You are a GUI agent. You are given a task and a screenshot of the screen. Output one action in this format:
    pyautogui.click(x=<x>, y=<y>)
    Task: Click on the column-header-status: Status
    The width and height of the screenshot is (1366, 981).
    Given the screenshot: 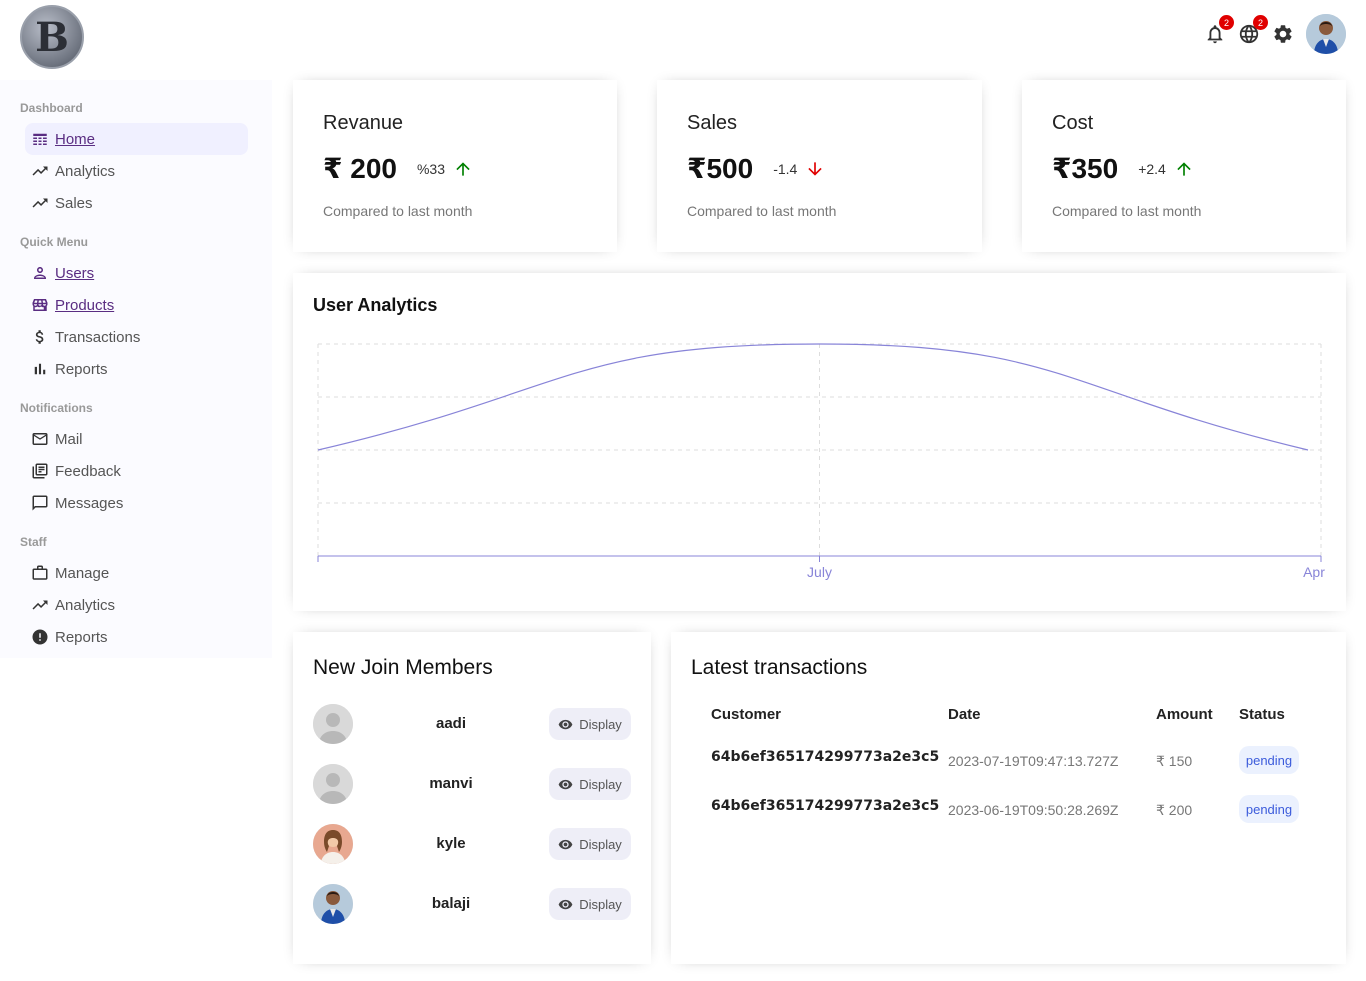 What is the action you would take?
    pyautogui.click(x=1262, y=714)
    